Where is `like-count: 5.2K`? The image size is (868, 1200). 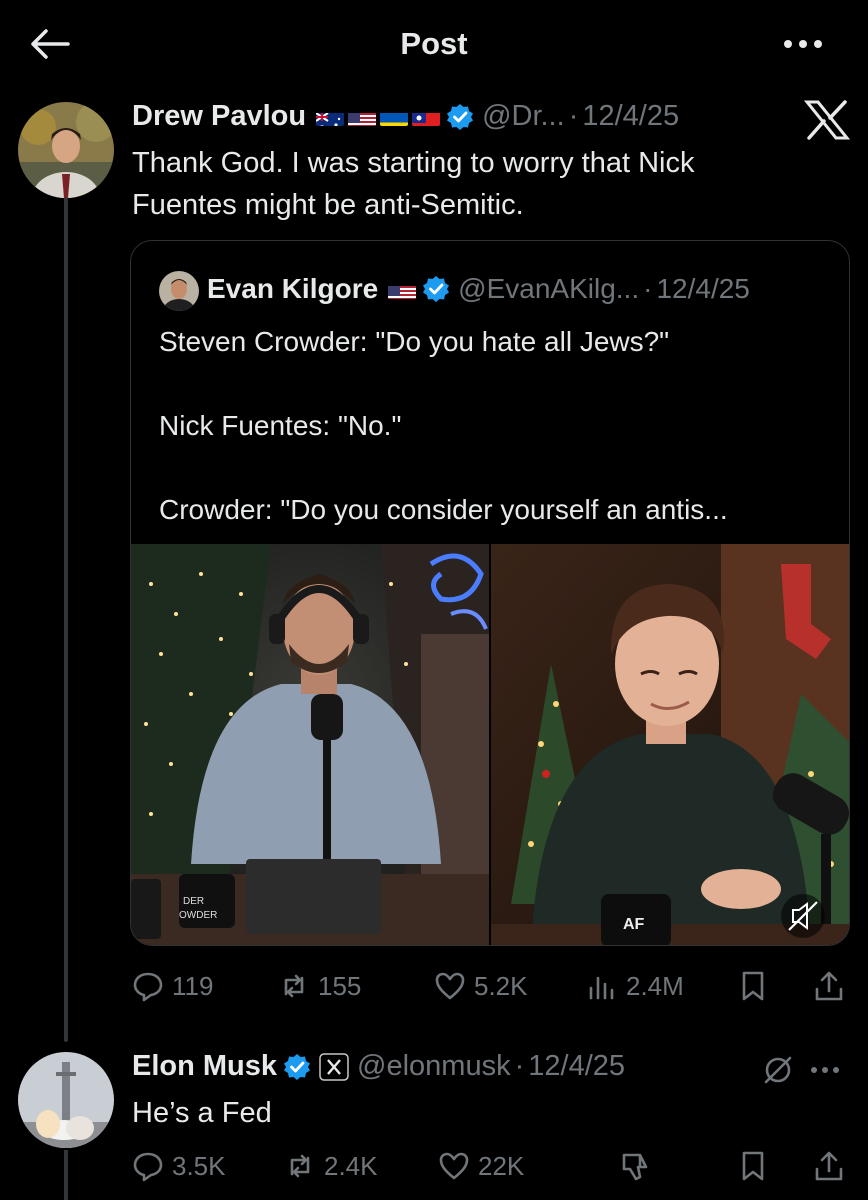
like-count: 5.2K is located at coordinates (501, 985).